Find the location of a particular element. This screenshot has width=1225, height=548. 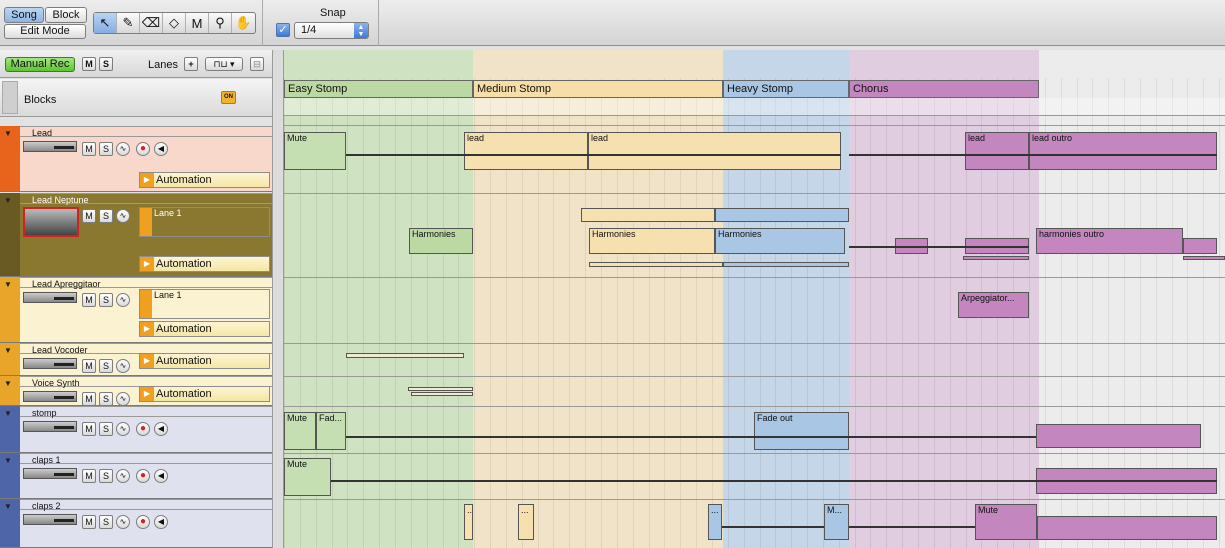

stomp-mute-clip: Mute is located at coordinates (300, 431).